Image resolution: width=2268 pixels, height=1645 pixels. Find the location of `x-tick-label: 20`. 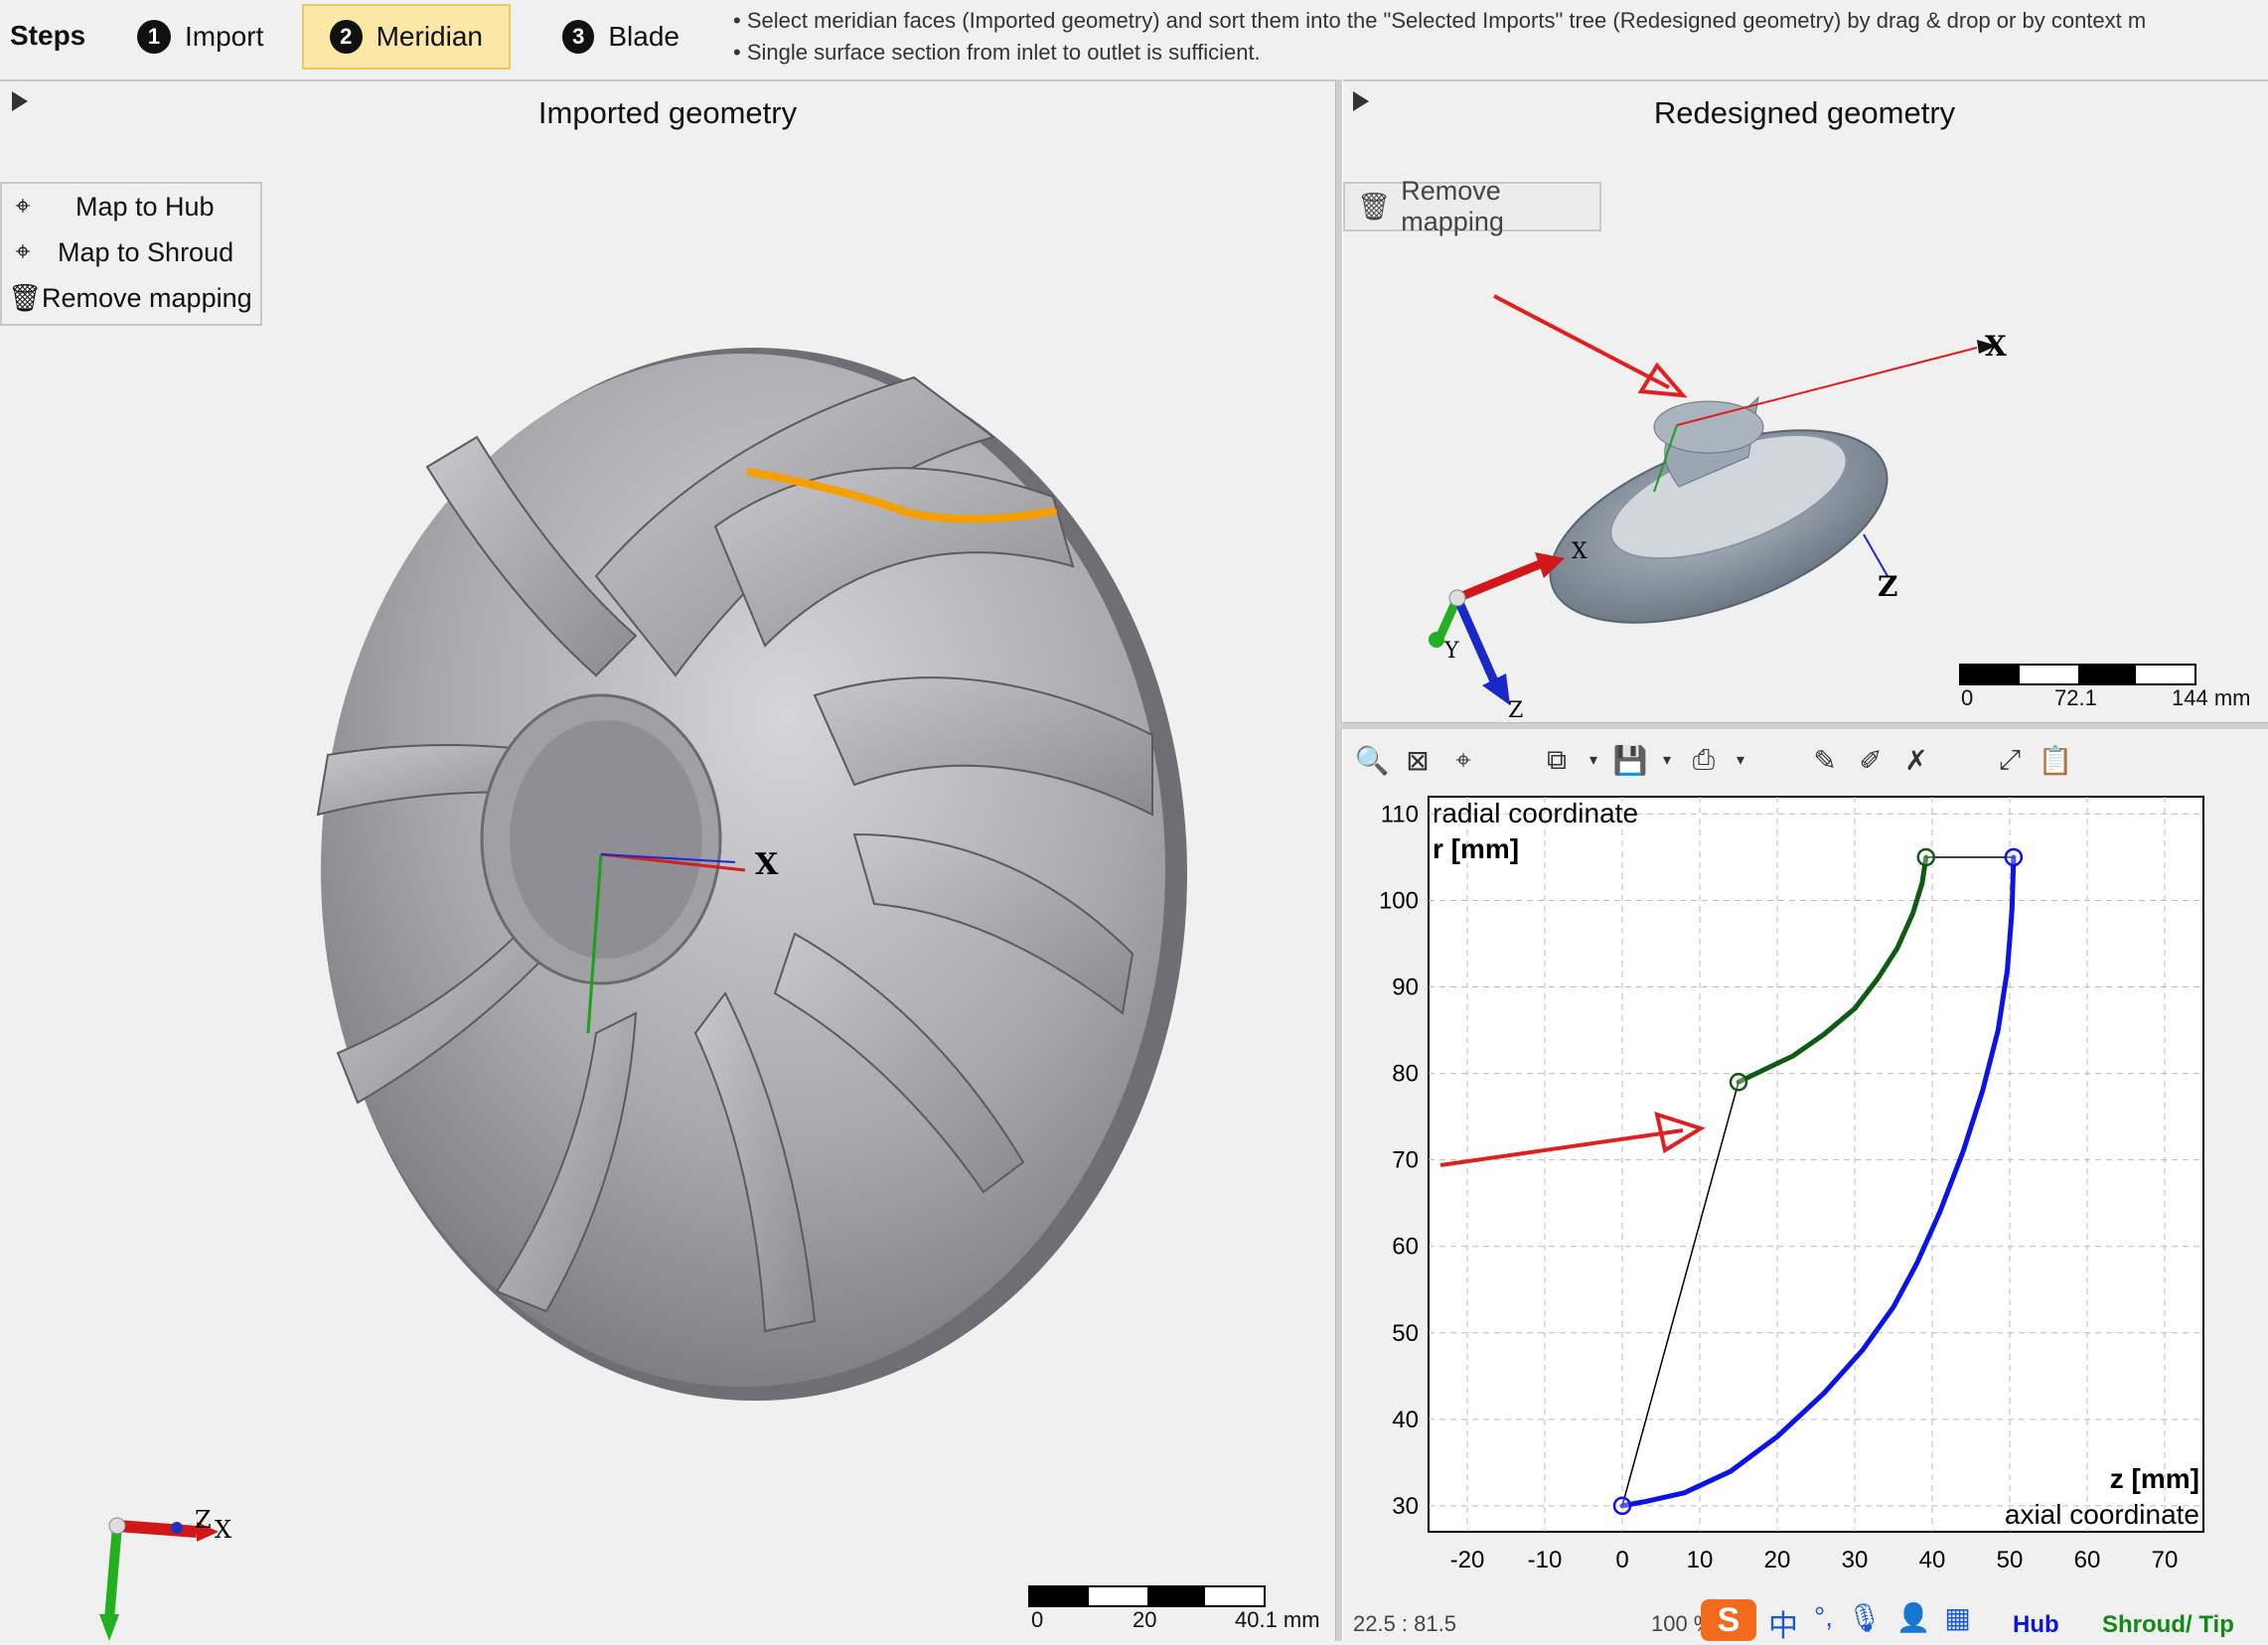

x-tick-label: 20 is located at coordinates (1777, 1560).